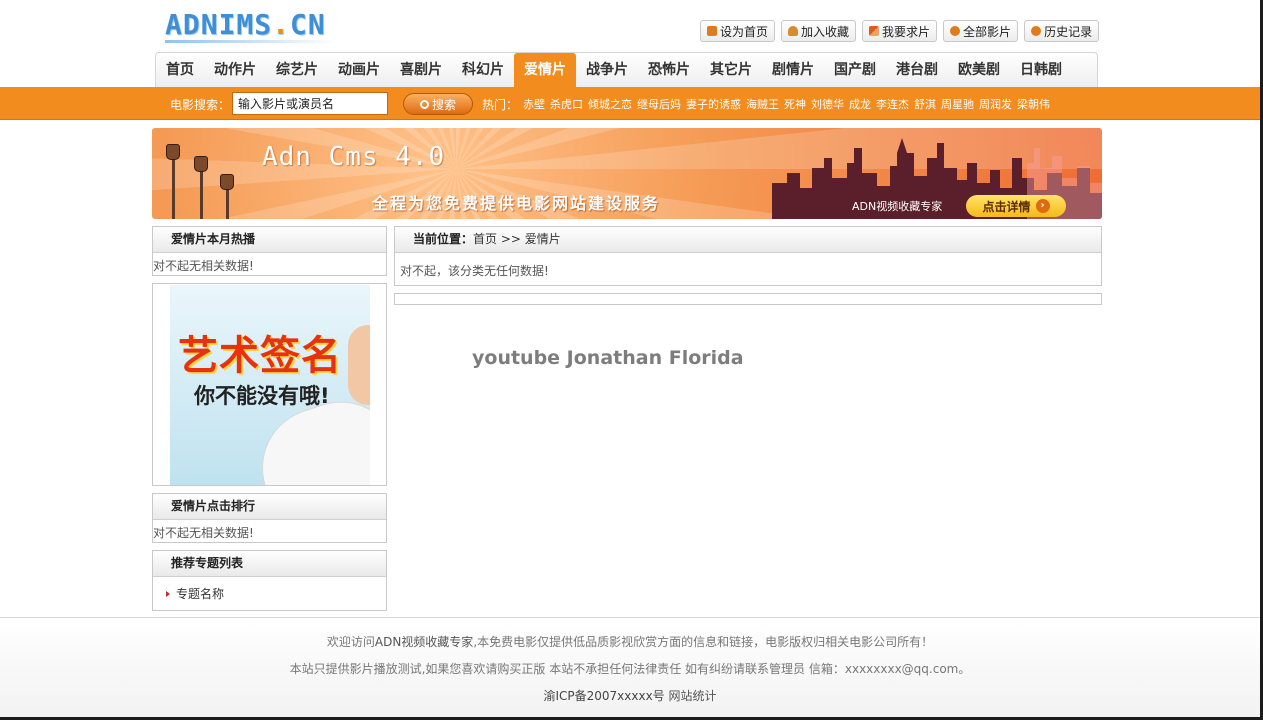  What do you see at coordinates (1041, 70) in the screenshot?
I see `nav-item-jpkr-series: 日韩剧` at bounding box center [1041, 70].